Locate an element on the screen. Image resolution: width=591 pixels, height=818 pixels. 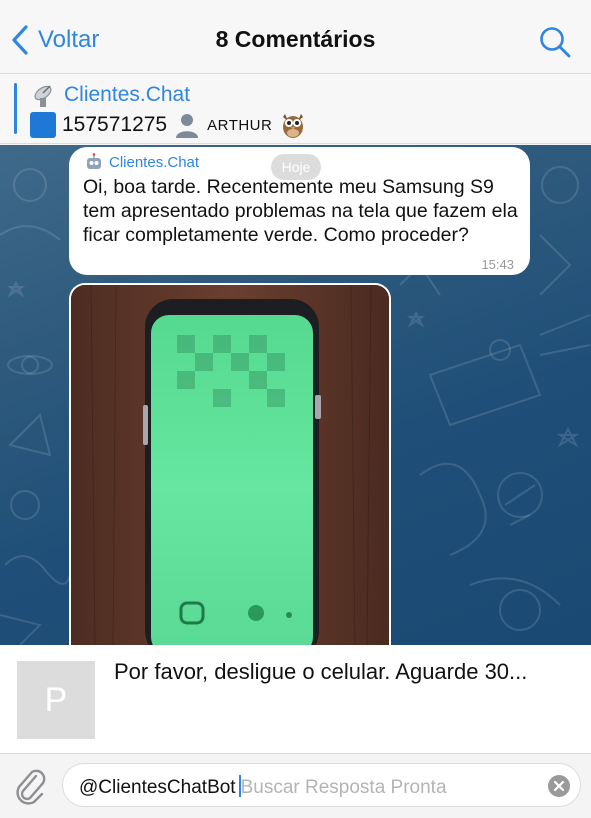
pinned-message: Clientes.Chat 157571275 ARTHUR is located at coordinates (295, 109).